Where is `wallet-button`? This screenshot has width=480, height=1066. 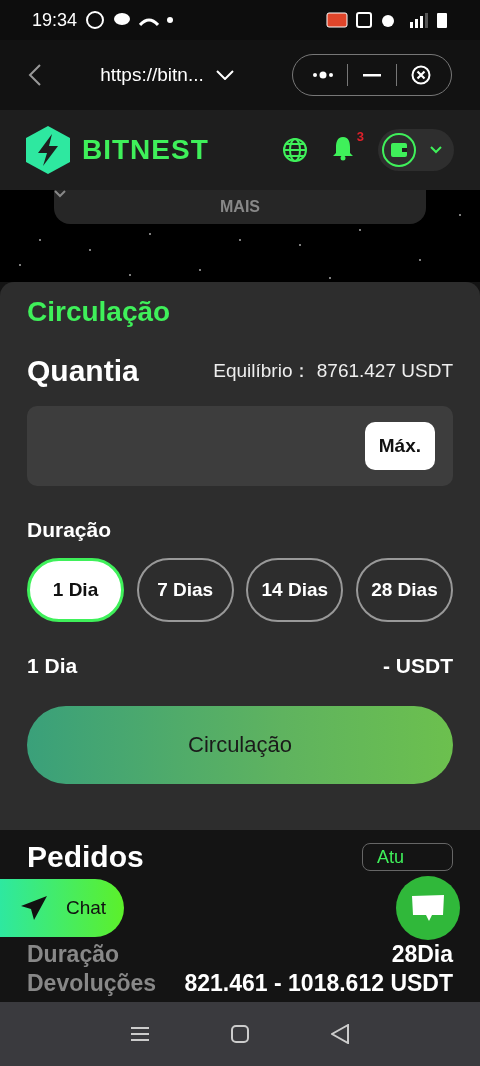 wallet-button is located at coordinates (416, 150).